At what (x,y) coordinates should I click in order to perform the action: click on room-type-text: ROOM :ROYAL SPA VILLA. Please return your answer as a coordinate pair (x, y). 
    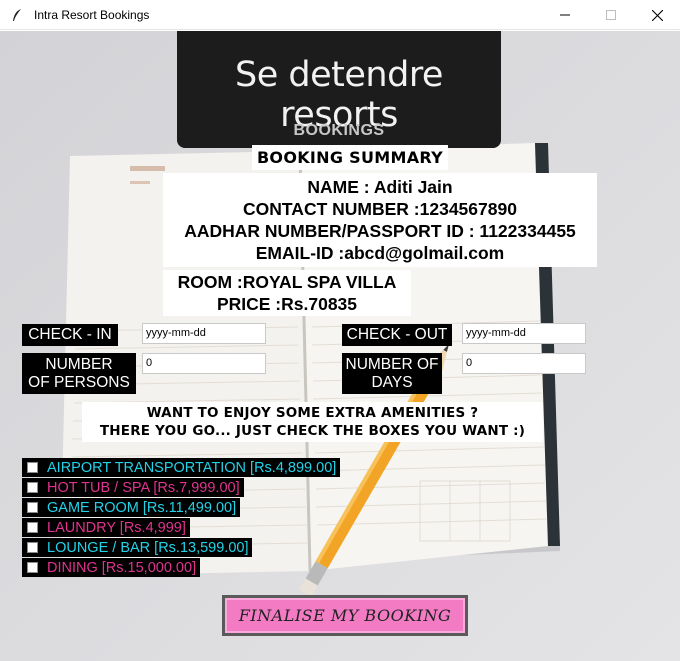
    Looking at the image, I should click on (287, 282).